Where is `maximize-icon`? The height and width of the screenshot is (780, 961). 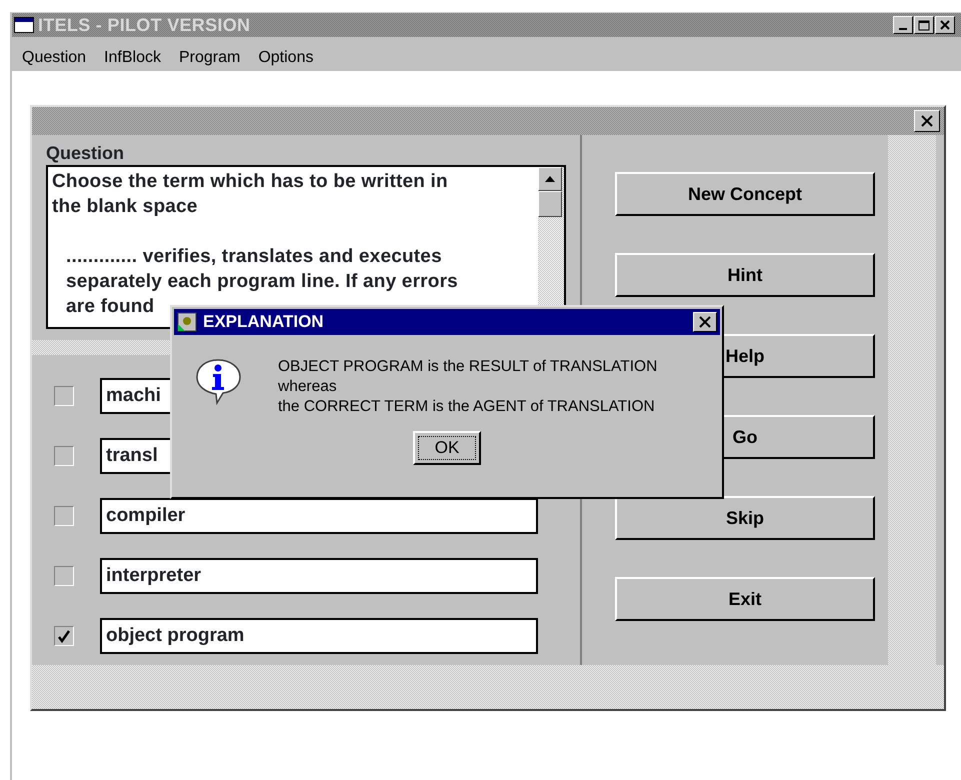
maximize-icon is located at coordinates (924, 25).